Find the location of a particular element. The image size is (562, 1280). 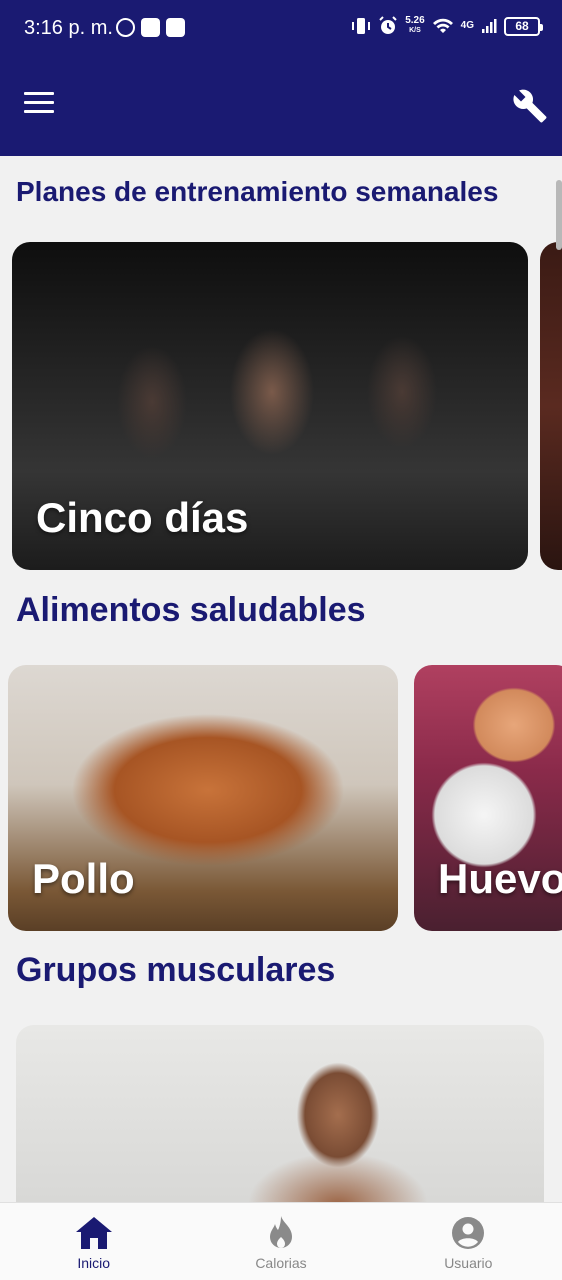

card-label: Cinco días is located at coordinates (142, 517).